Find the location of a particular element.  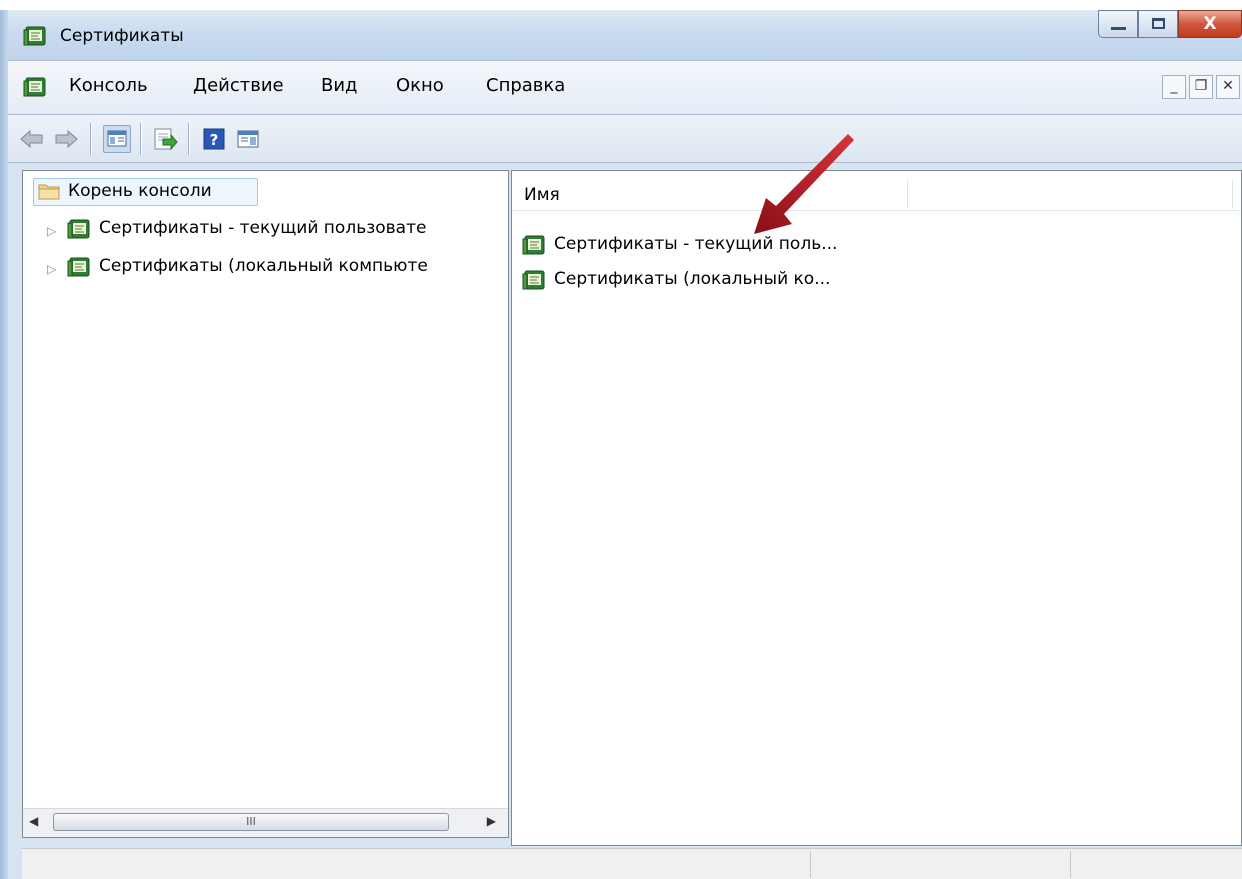

minimize-button is located at coordinates (1118, 24).